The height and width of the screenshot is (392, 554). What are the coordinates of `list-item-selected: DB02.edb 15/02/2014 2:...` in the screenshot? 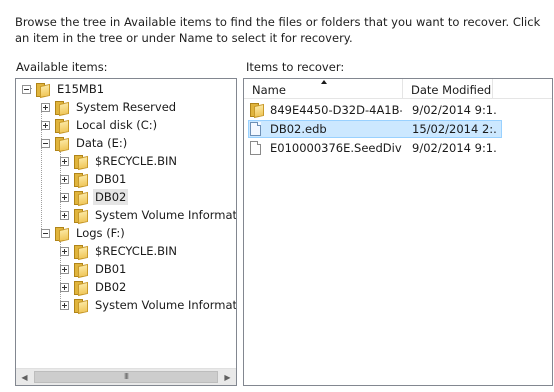 It's located at (398, 129).